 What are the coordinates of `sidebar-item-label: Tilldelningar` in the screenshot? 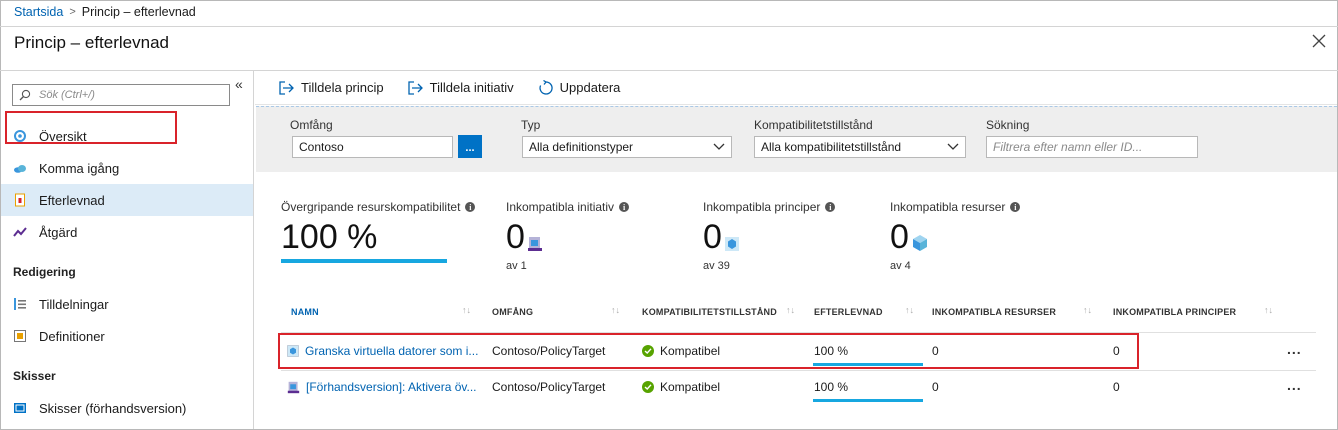 It's located at (74, 304).